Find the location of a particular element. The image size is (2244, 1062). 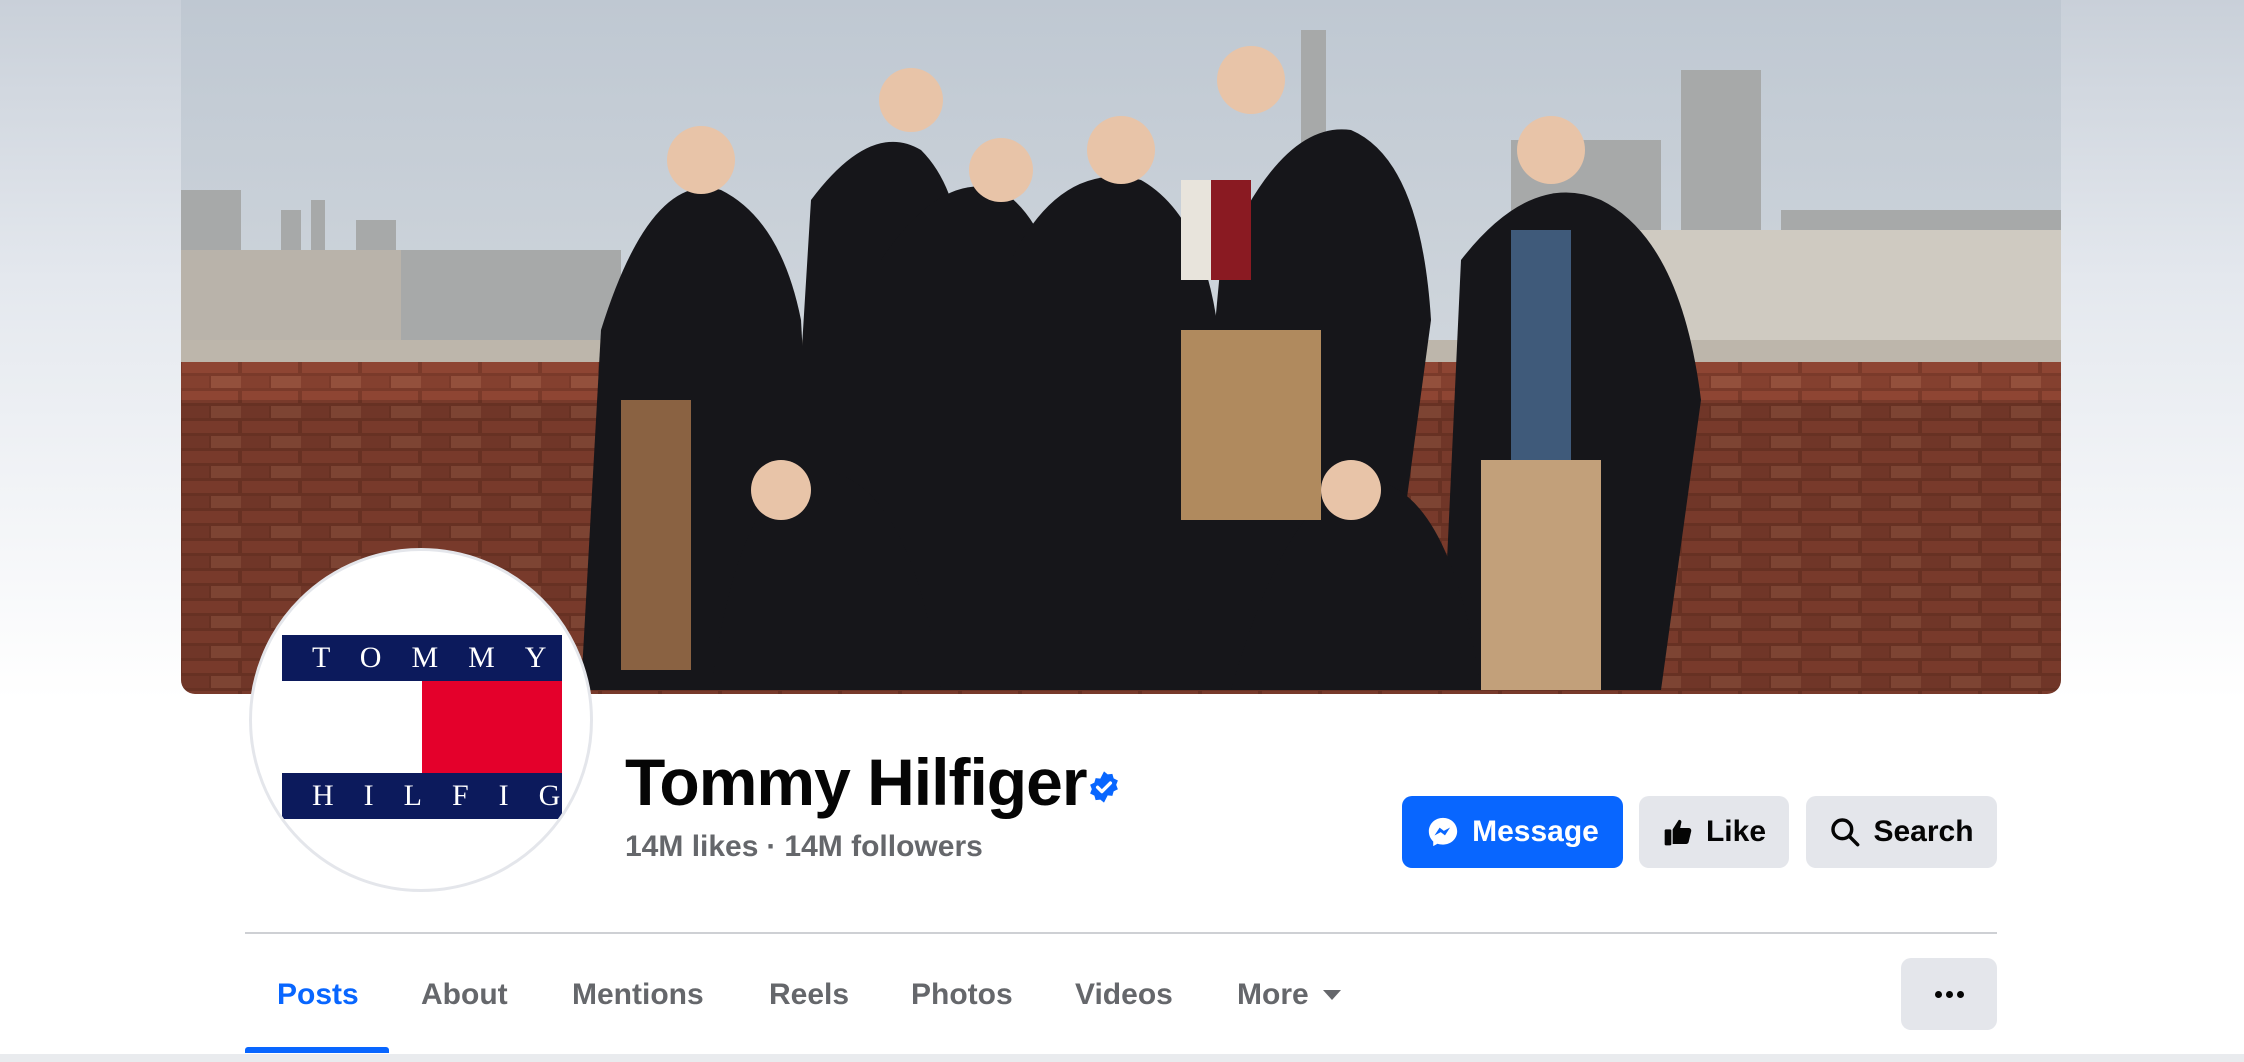

profile-picture: TOMMY HILFIGER is located at coordinates (421, 720).